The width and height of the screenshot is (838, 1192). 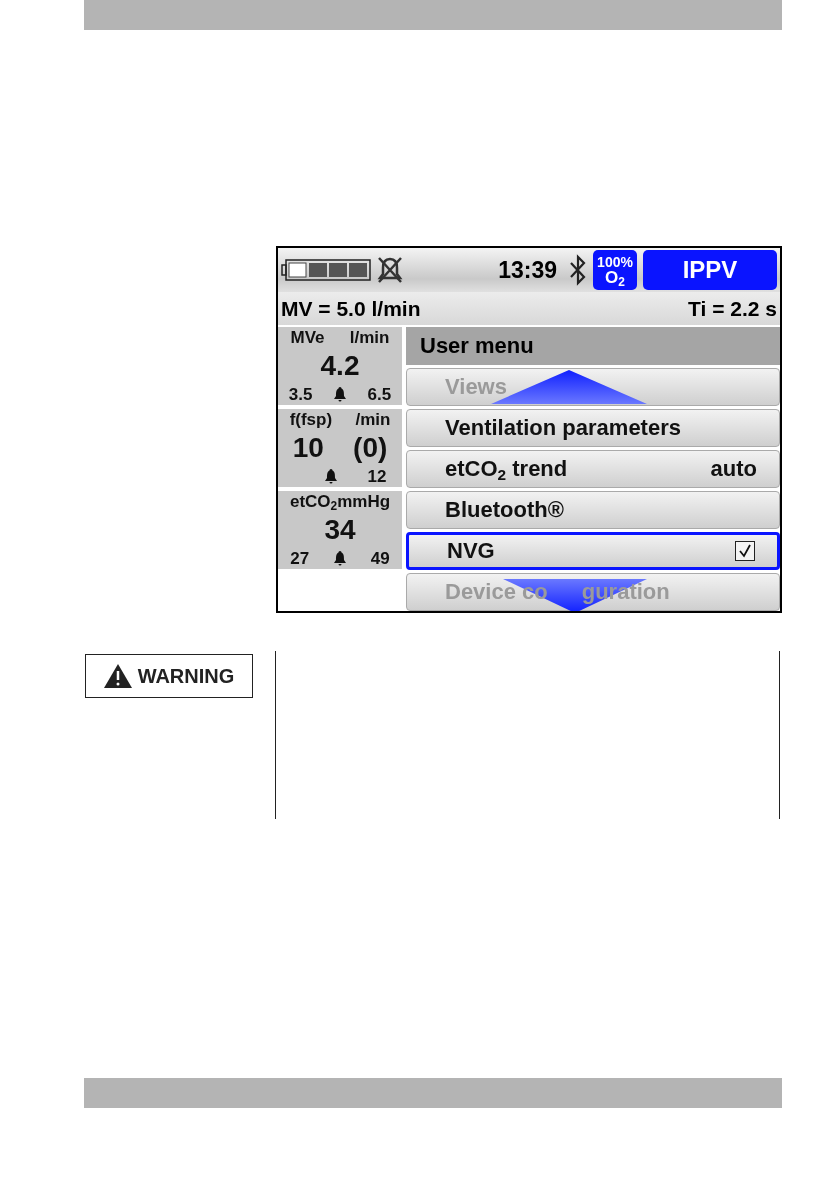 What do you see at coordinates (593, 346) in the screenshot?
I see `menu-title: User menu` at bounding box center [593, 346].